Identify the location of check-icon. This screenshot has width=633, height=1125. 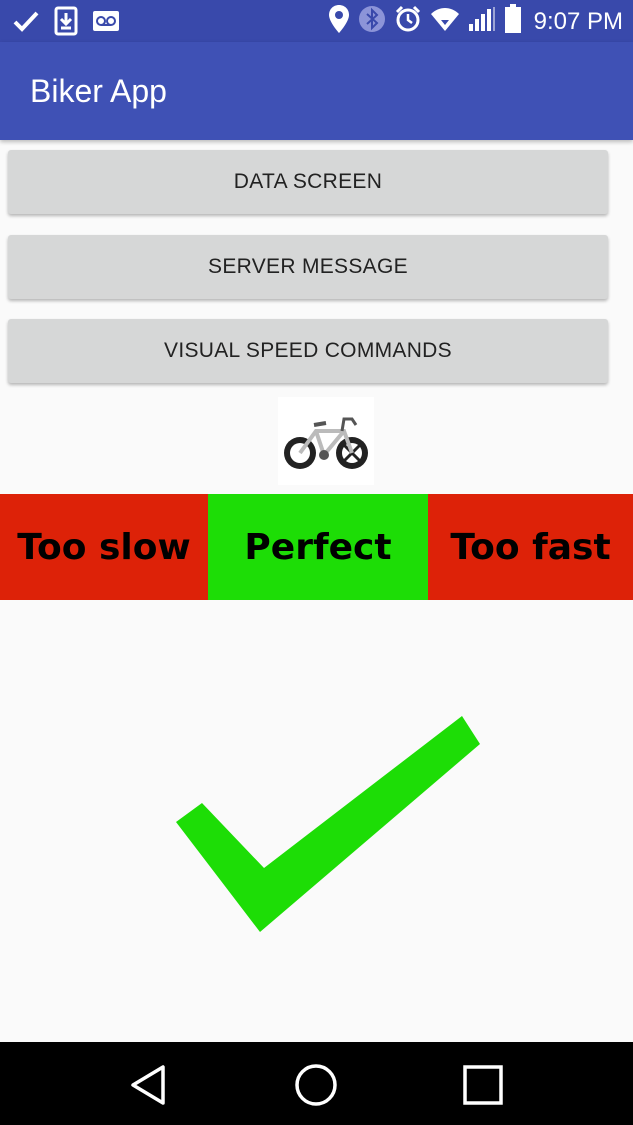
(26, 23).